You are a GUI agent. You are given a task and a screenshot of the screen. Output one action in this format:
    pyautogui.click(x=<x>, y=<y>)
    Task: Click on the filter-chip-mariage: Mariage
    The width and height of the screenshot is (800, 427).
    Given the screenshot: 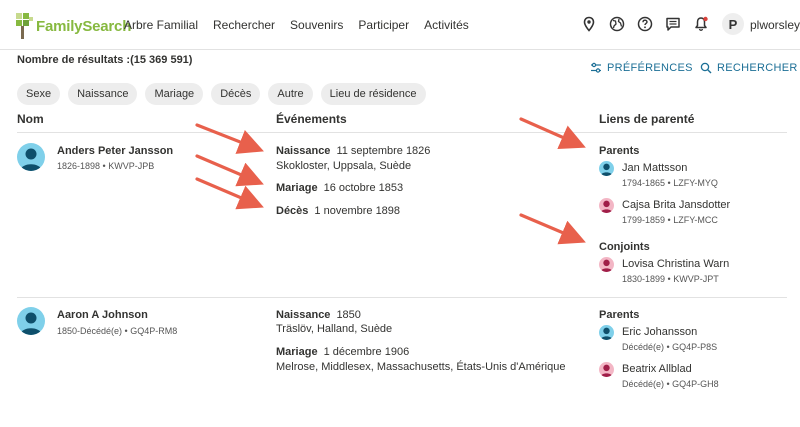 What is the action you would take?
    pyautogui.click(x=174, y=94)
    